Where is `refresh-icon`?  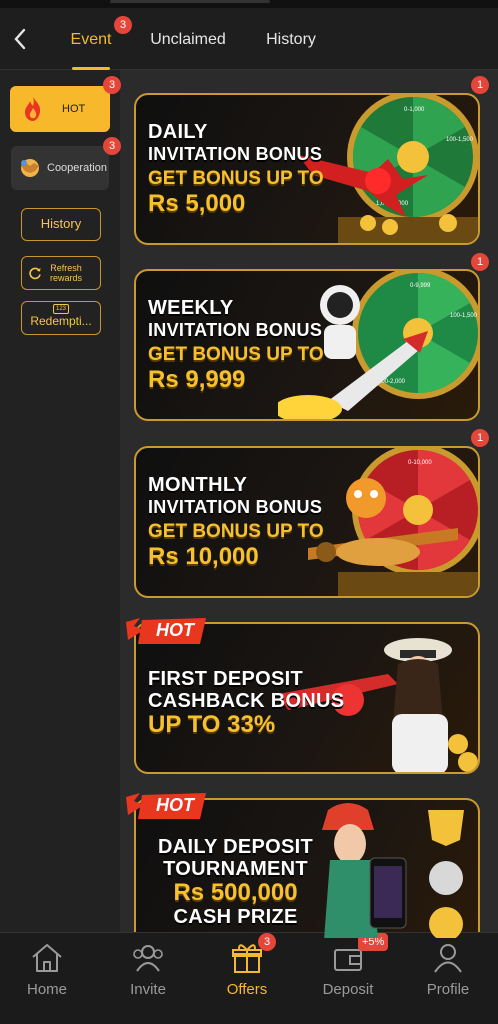 refresh-icon is located at coordinates (35, 273).